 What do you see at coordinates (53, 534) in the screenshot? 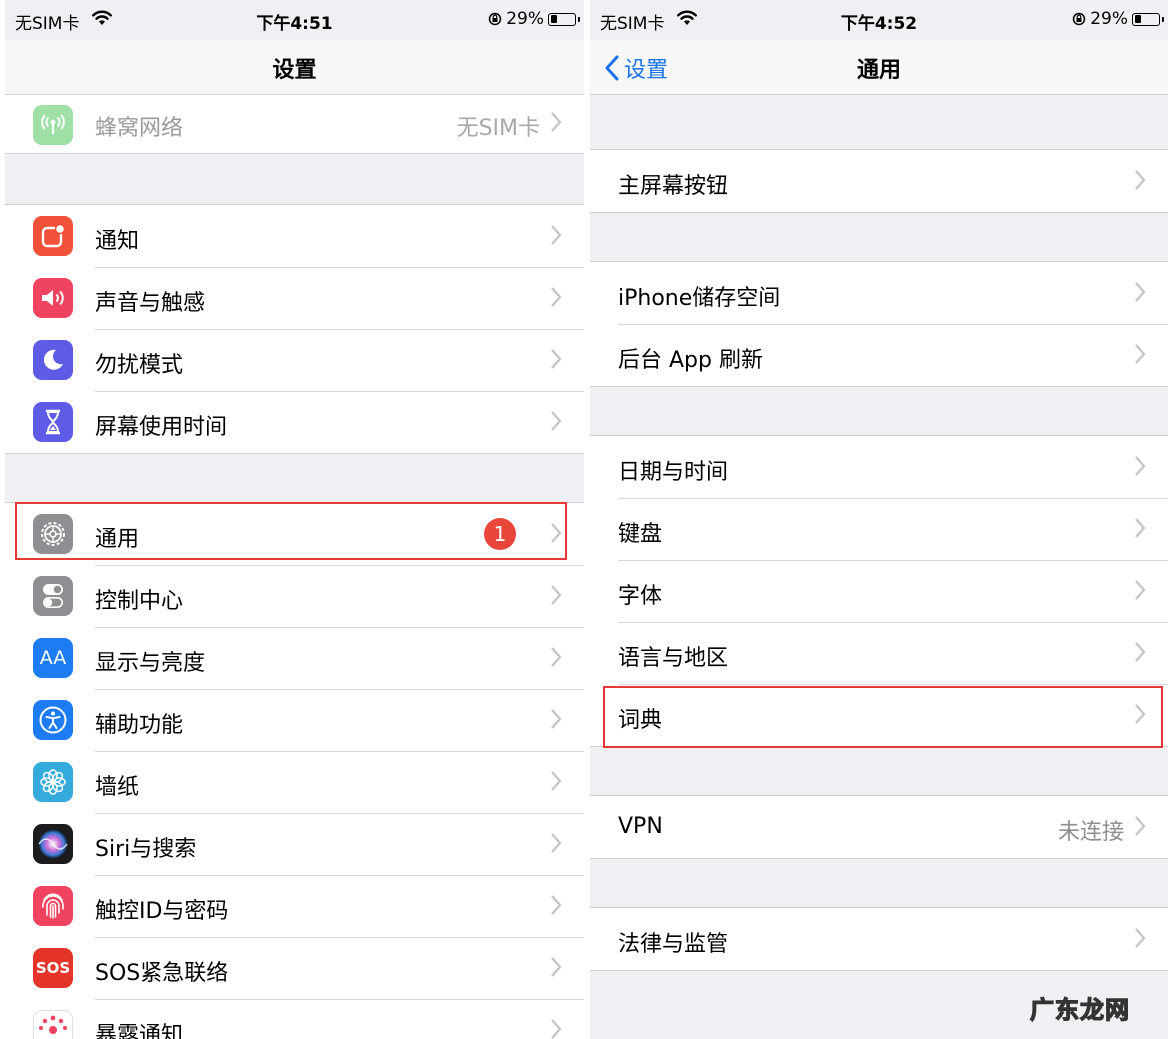
I see `gear-icon` at bounding box center [53, 534].